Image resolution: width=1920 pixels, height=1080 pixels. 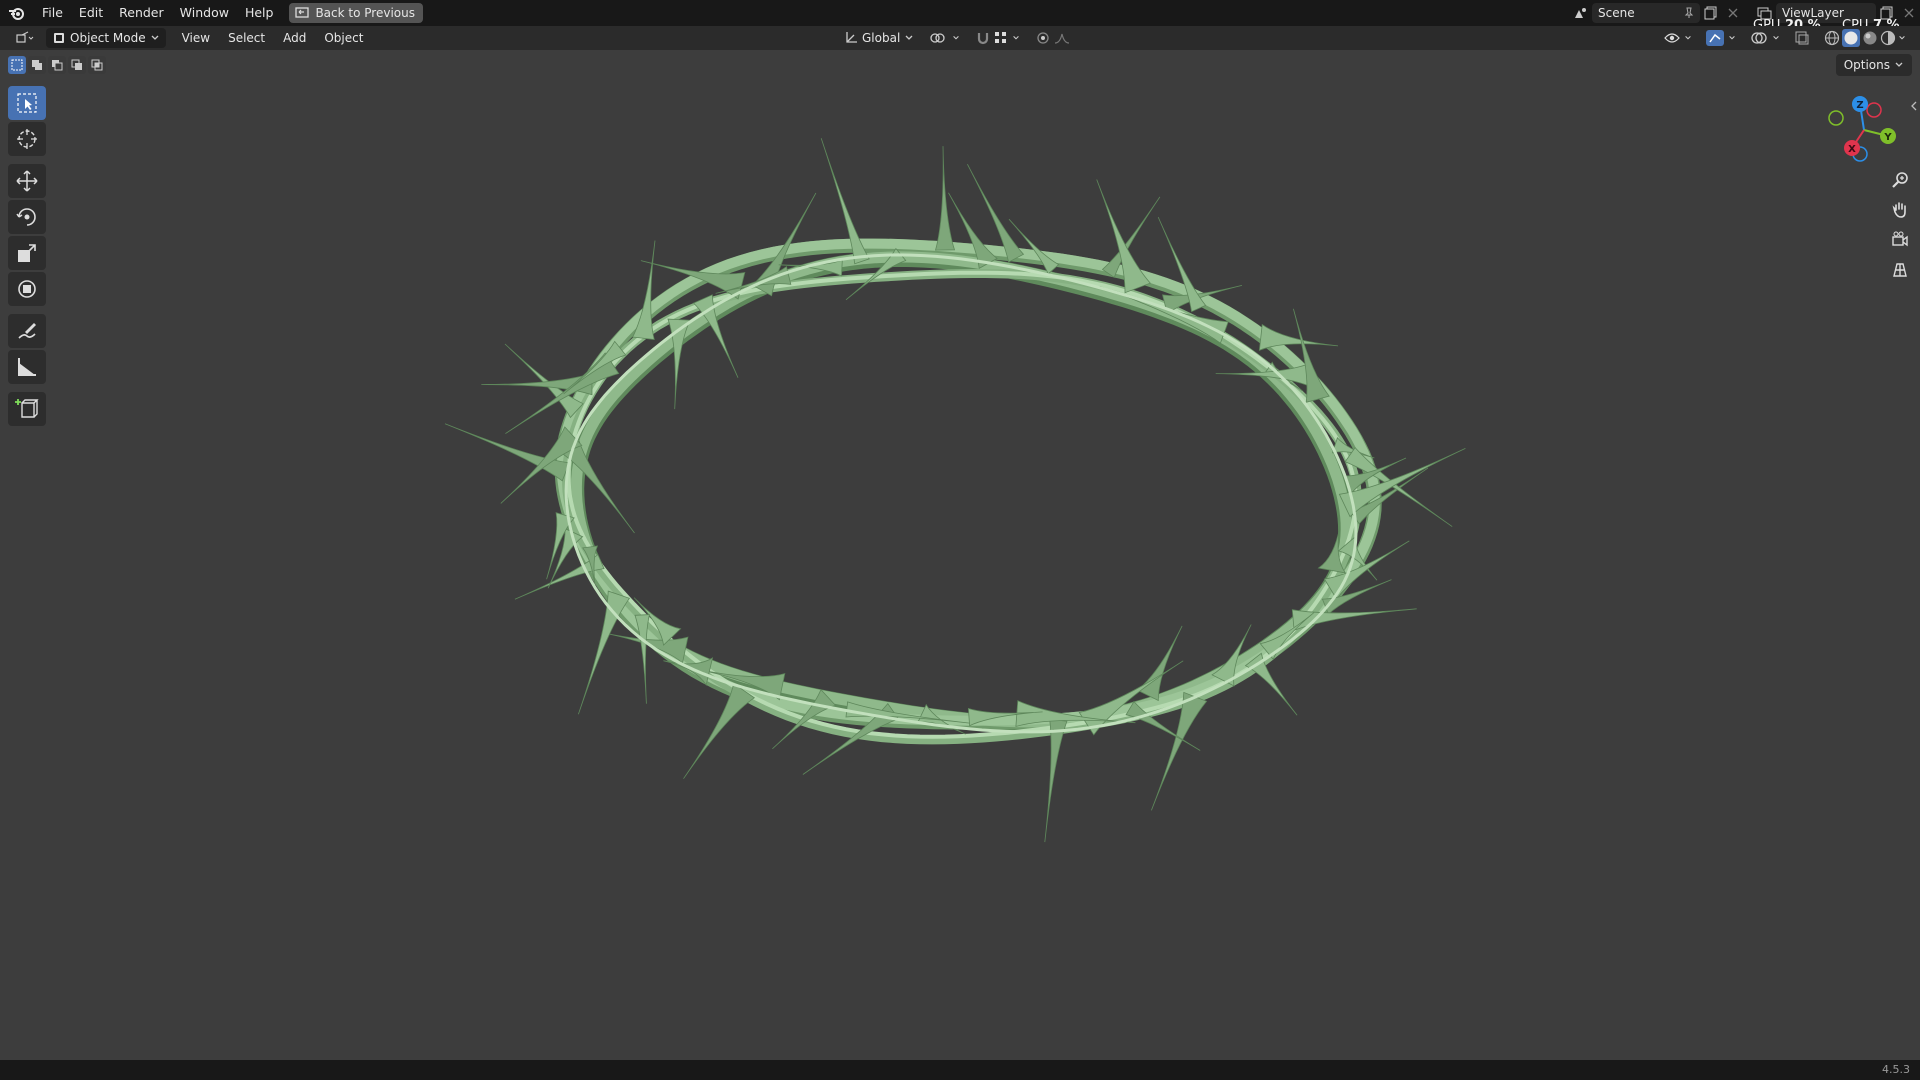 What do you see at coordinates (1765, 38) in the screenshot?
I see `overlays-toggle` at bounding box center [1765, 38].